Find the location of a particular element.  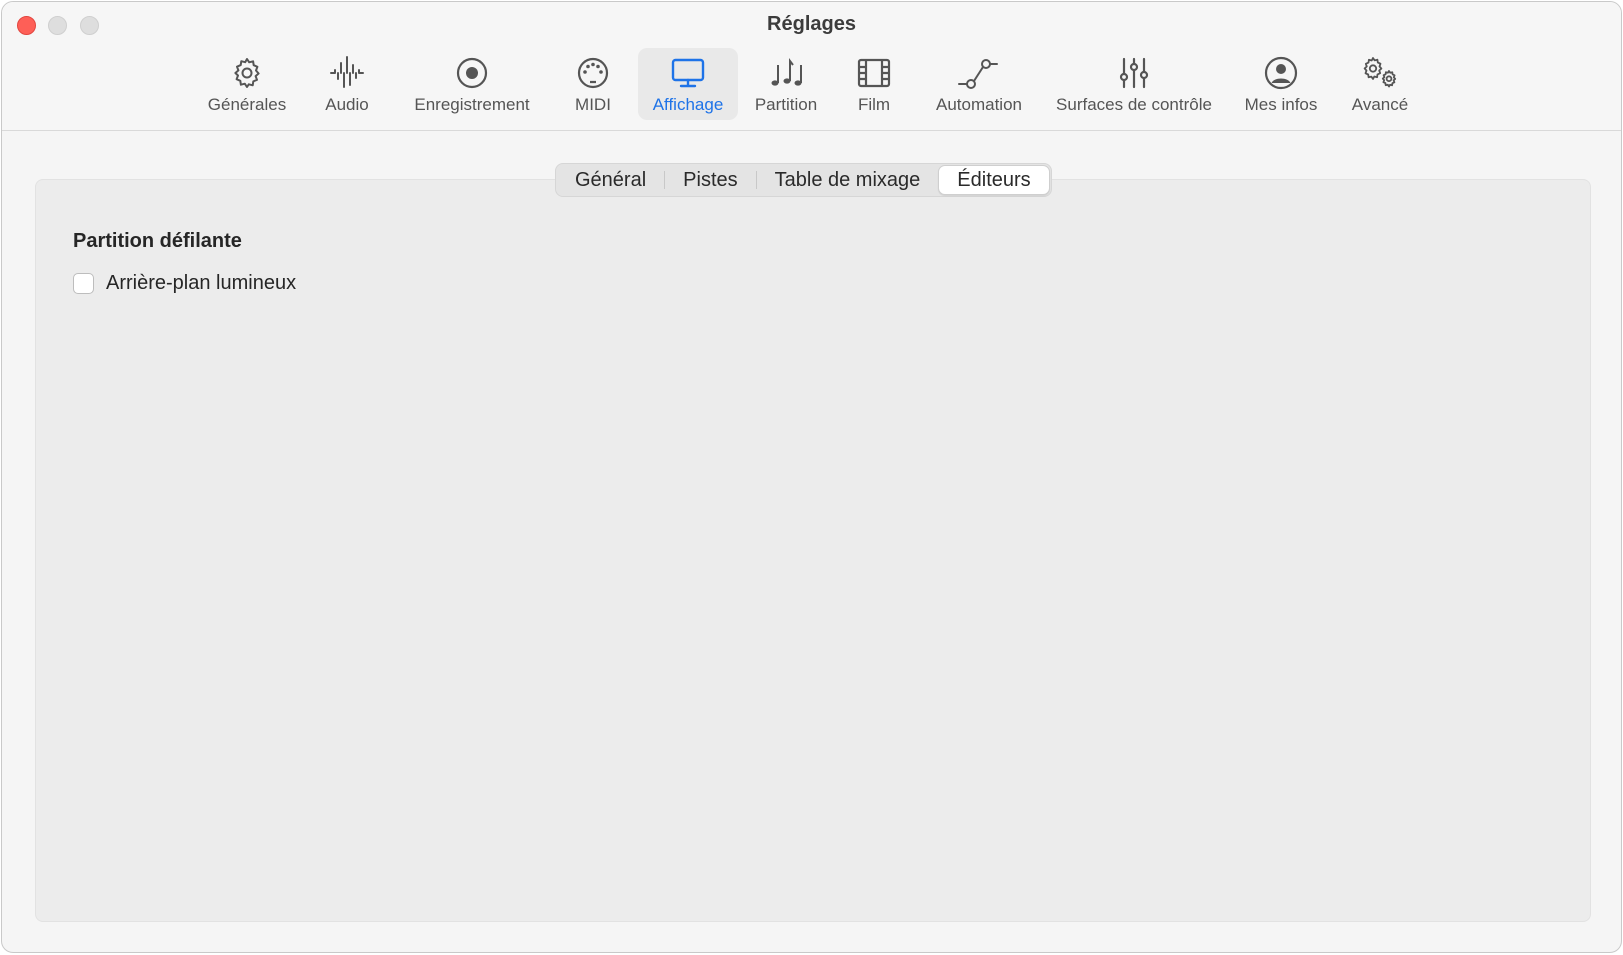

toolbar-item-label: Audio is located at coordinates (347, 104).